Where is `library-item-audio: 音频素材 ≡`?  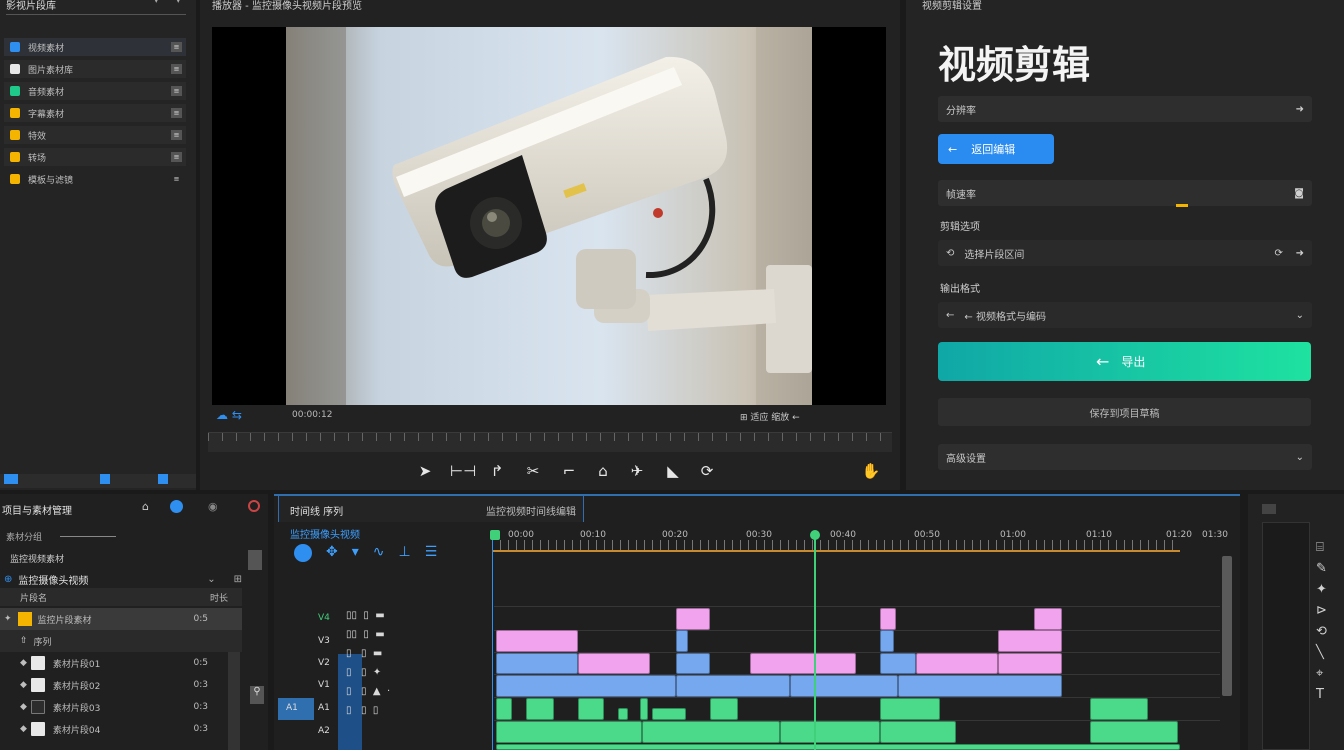 library-item-audio: 音频素材 ≡ is located at coordinates (95, 91).